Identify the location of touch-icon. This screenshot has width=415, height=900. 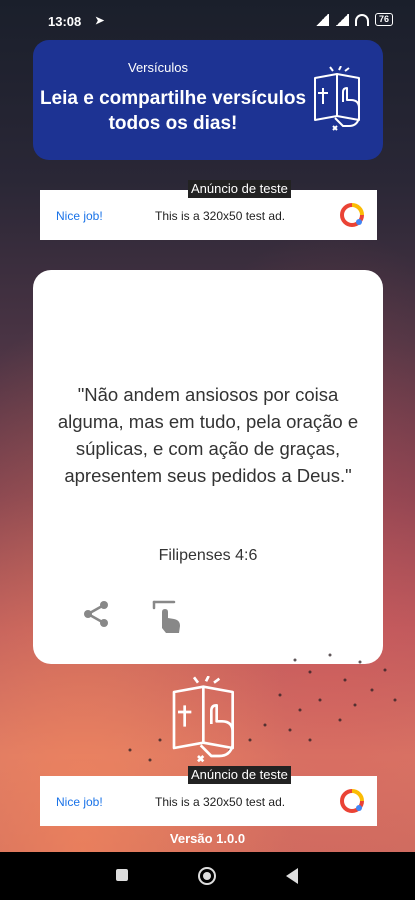
(167, 616).